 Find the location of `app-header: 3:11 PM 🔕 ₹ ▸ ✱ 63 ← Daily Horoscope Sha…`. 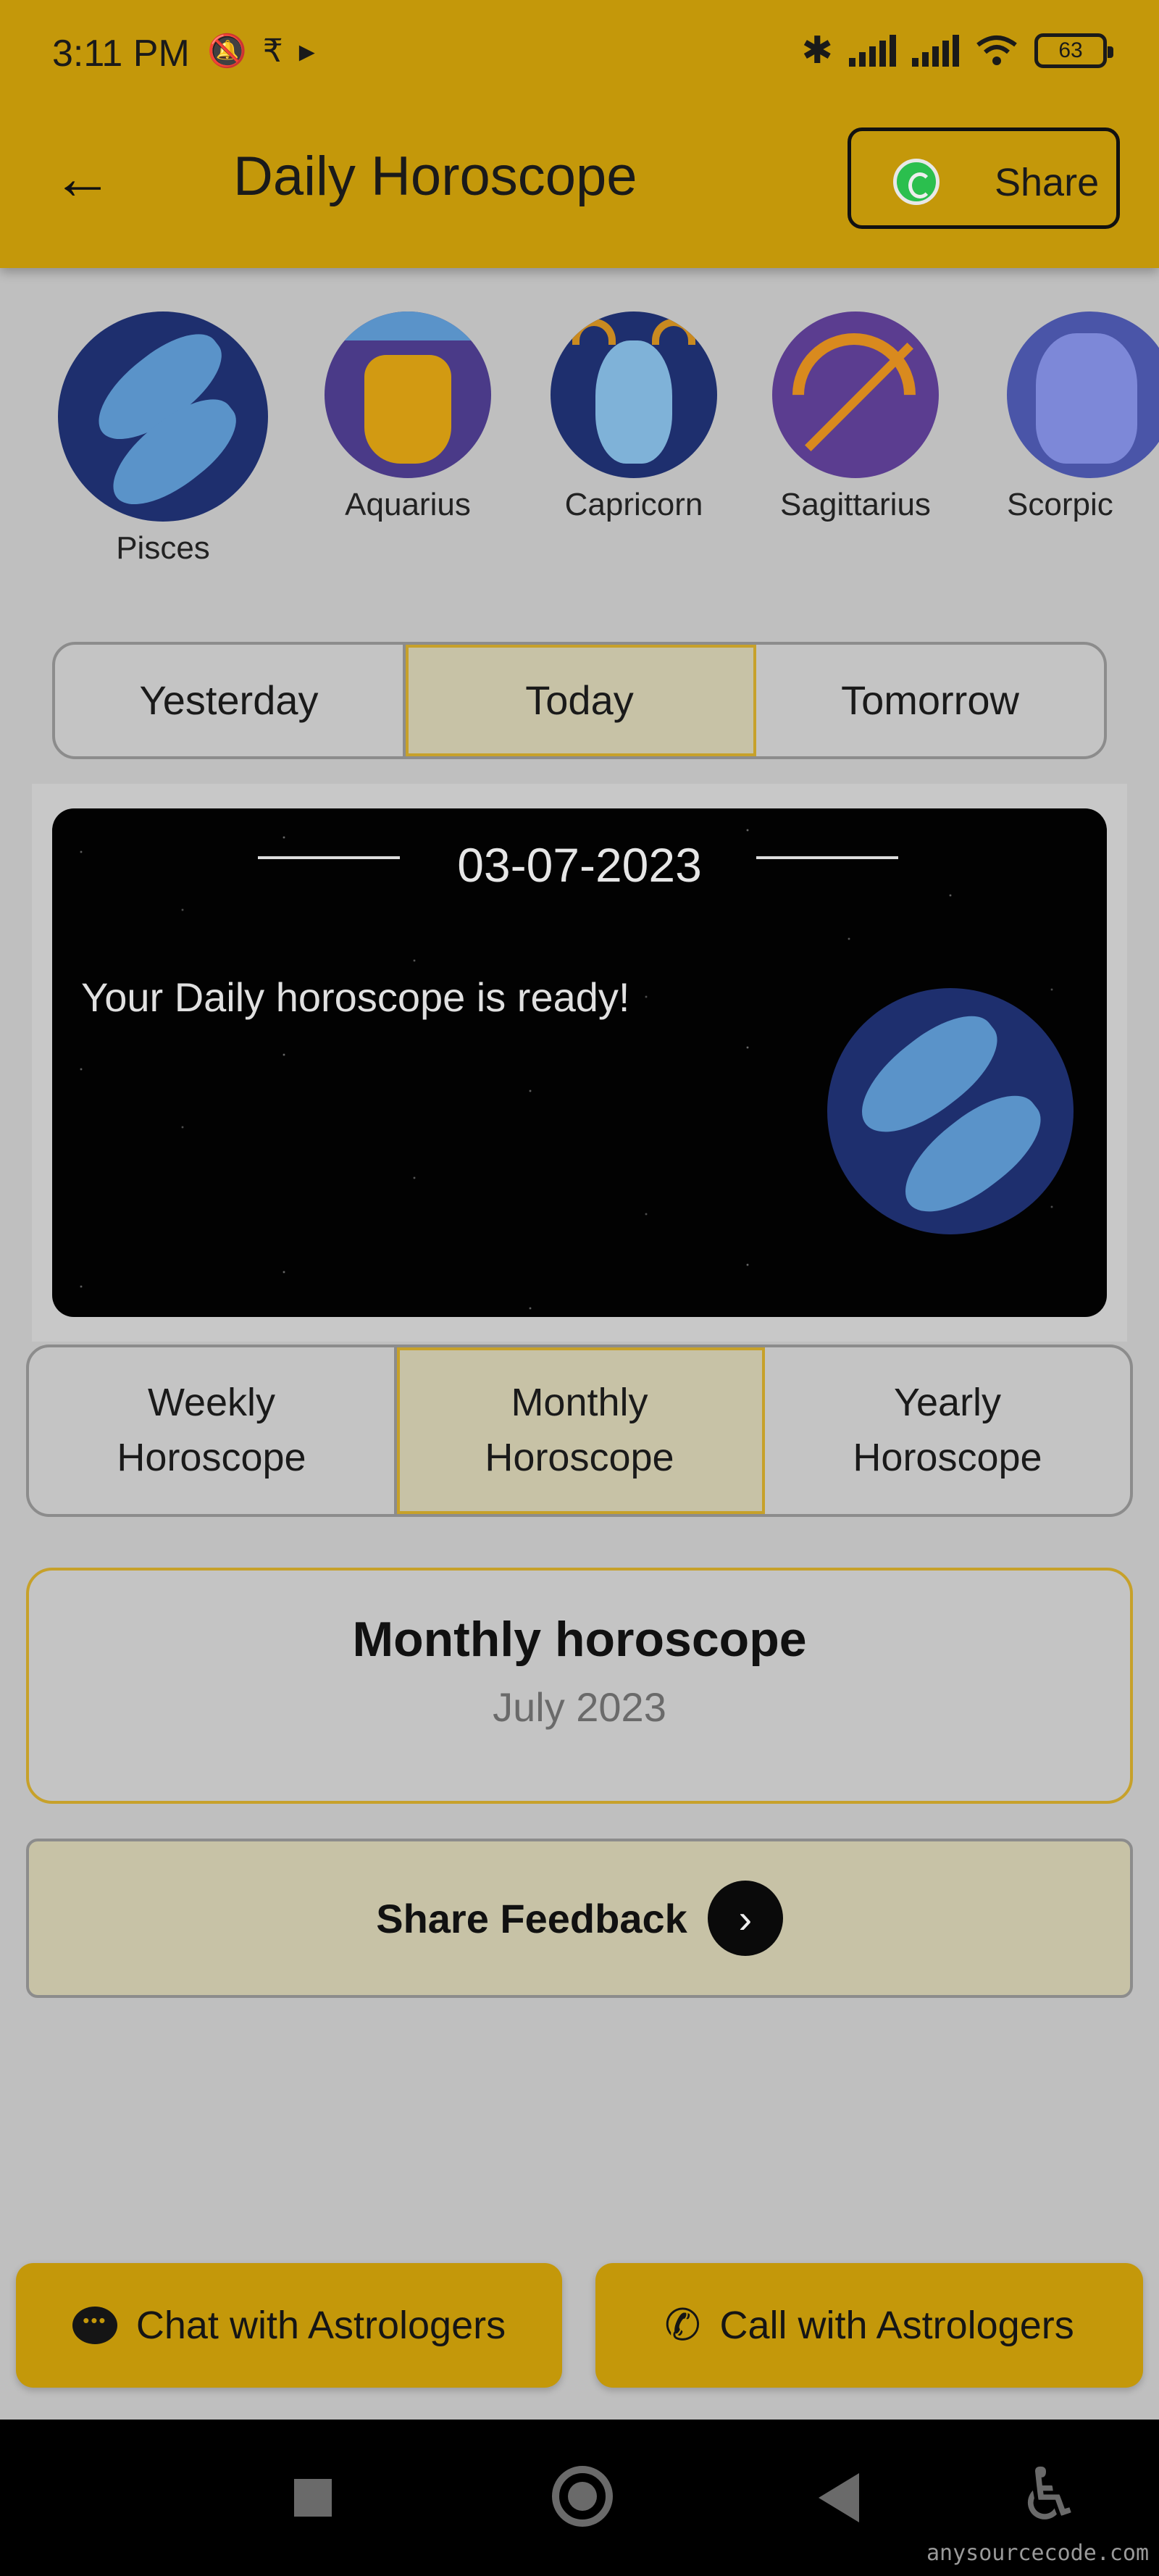

app-header: 3:11 PM 🔕 ₹ ▸ ✱ 63 ← Daily Horoscope Sha… is located at coordinates (579, 134).